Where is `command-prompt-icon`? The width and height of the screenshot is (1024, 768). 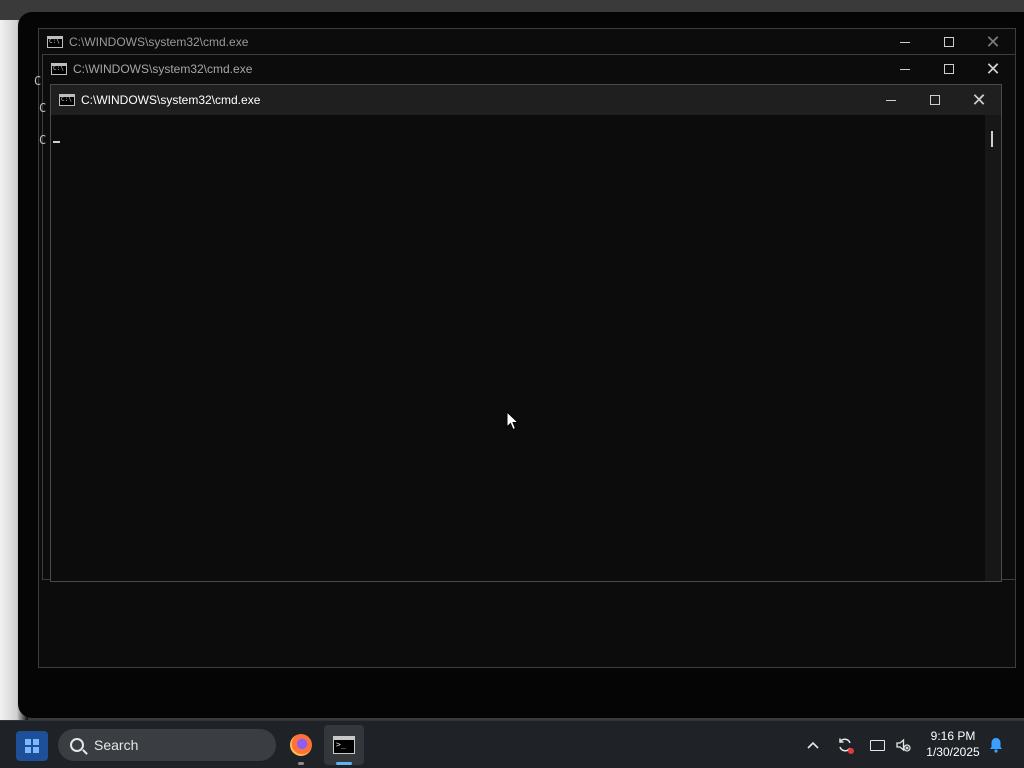 command-prompt-icon is located at coordinates (344, 745).